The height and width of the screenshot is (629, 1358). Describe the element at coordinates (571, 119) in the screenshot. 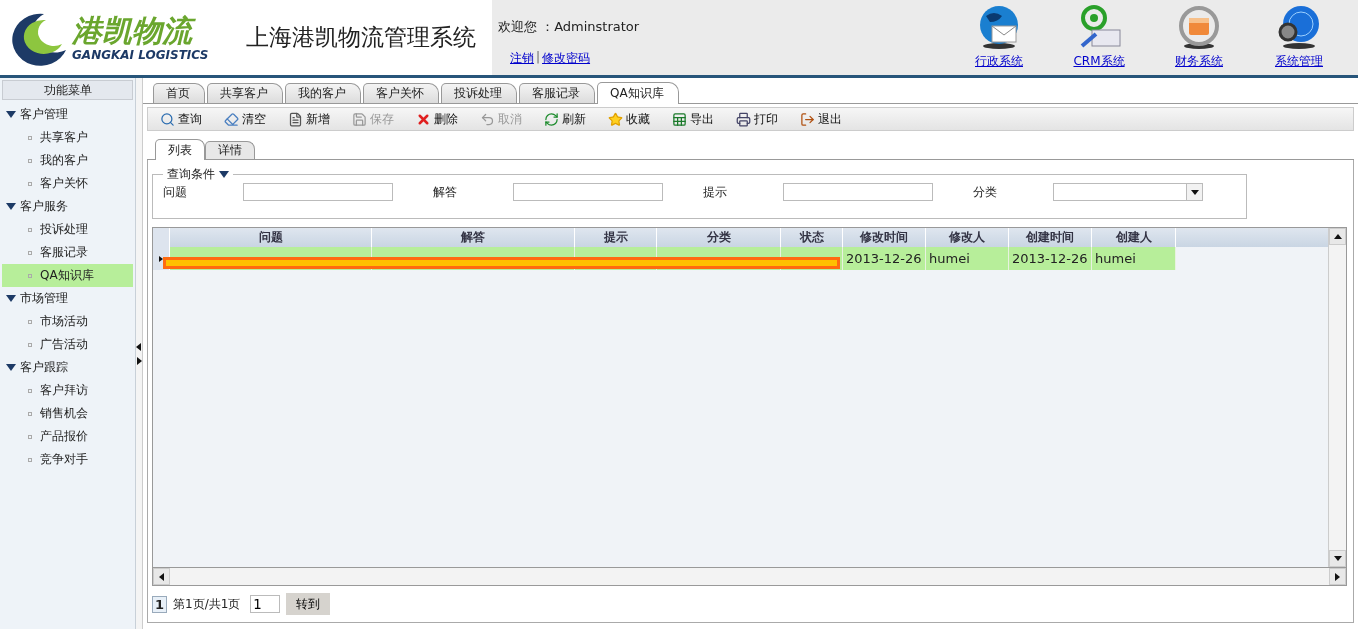

I see `toolbar-button: 刷新` at that location.